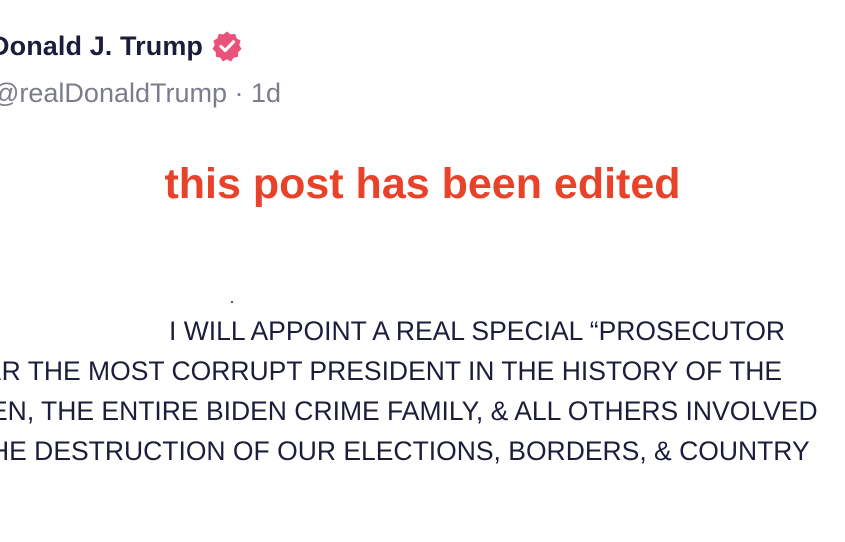 Image resolution: width=845 pixels, height=542 pixels. I want to click on verified-badge-icon, so click(227, 46).